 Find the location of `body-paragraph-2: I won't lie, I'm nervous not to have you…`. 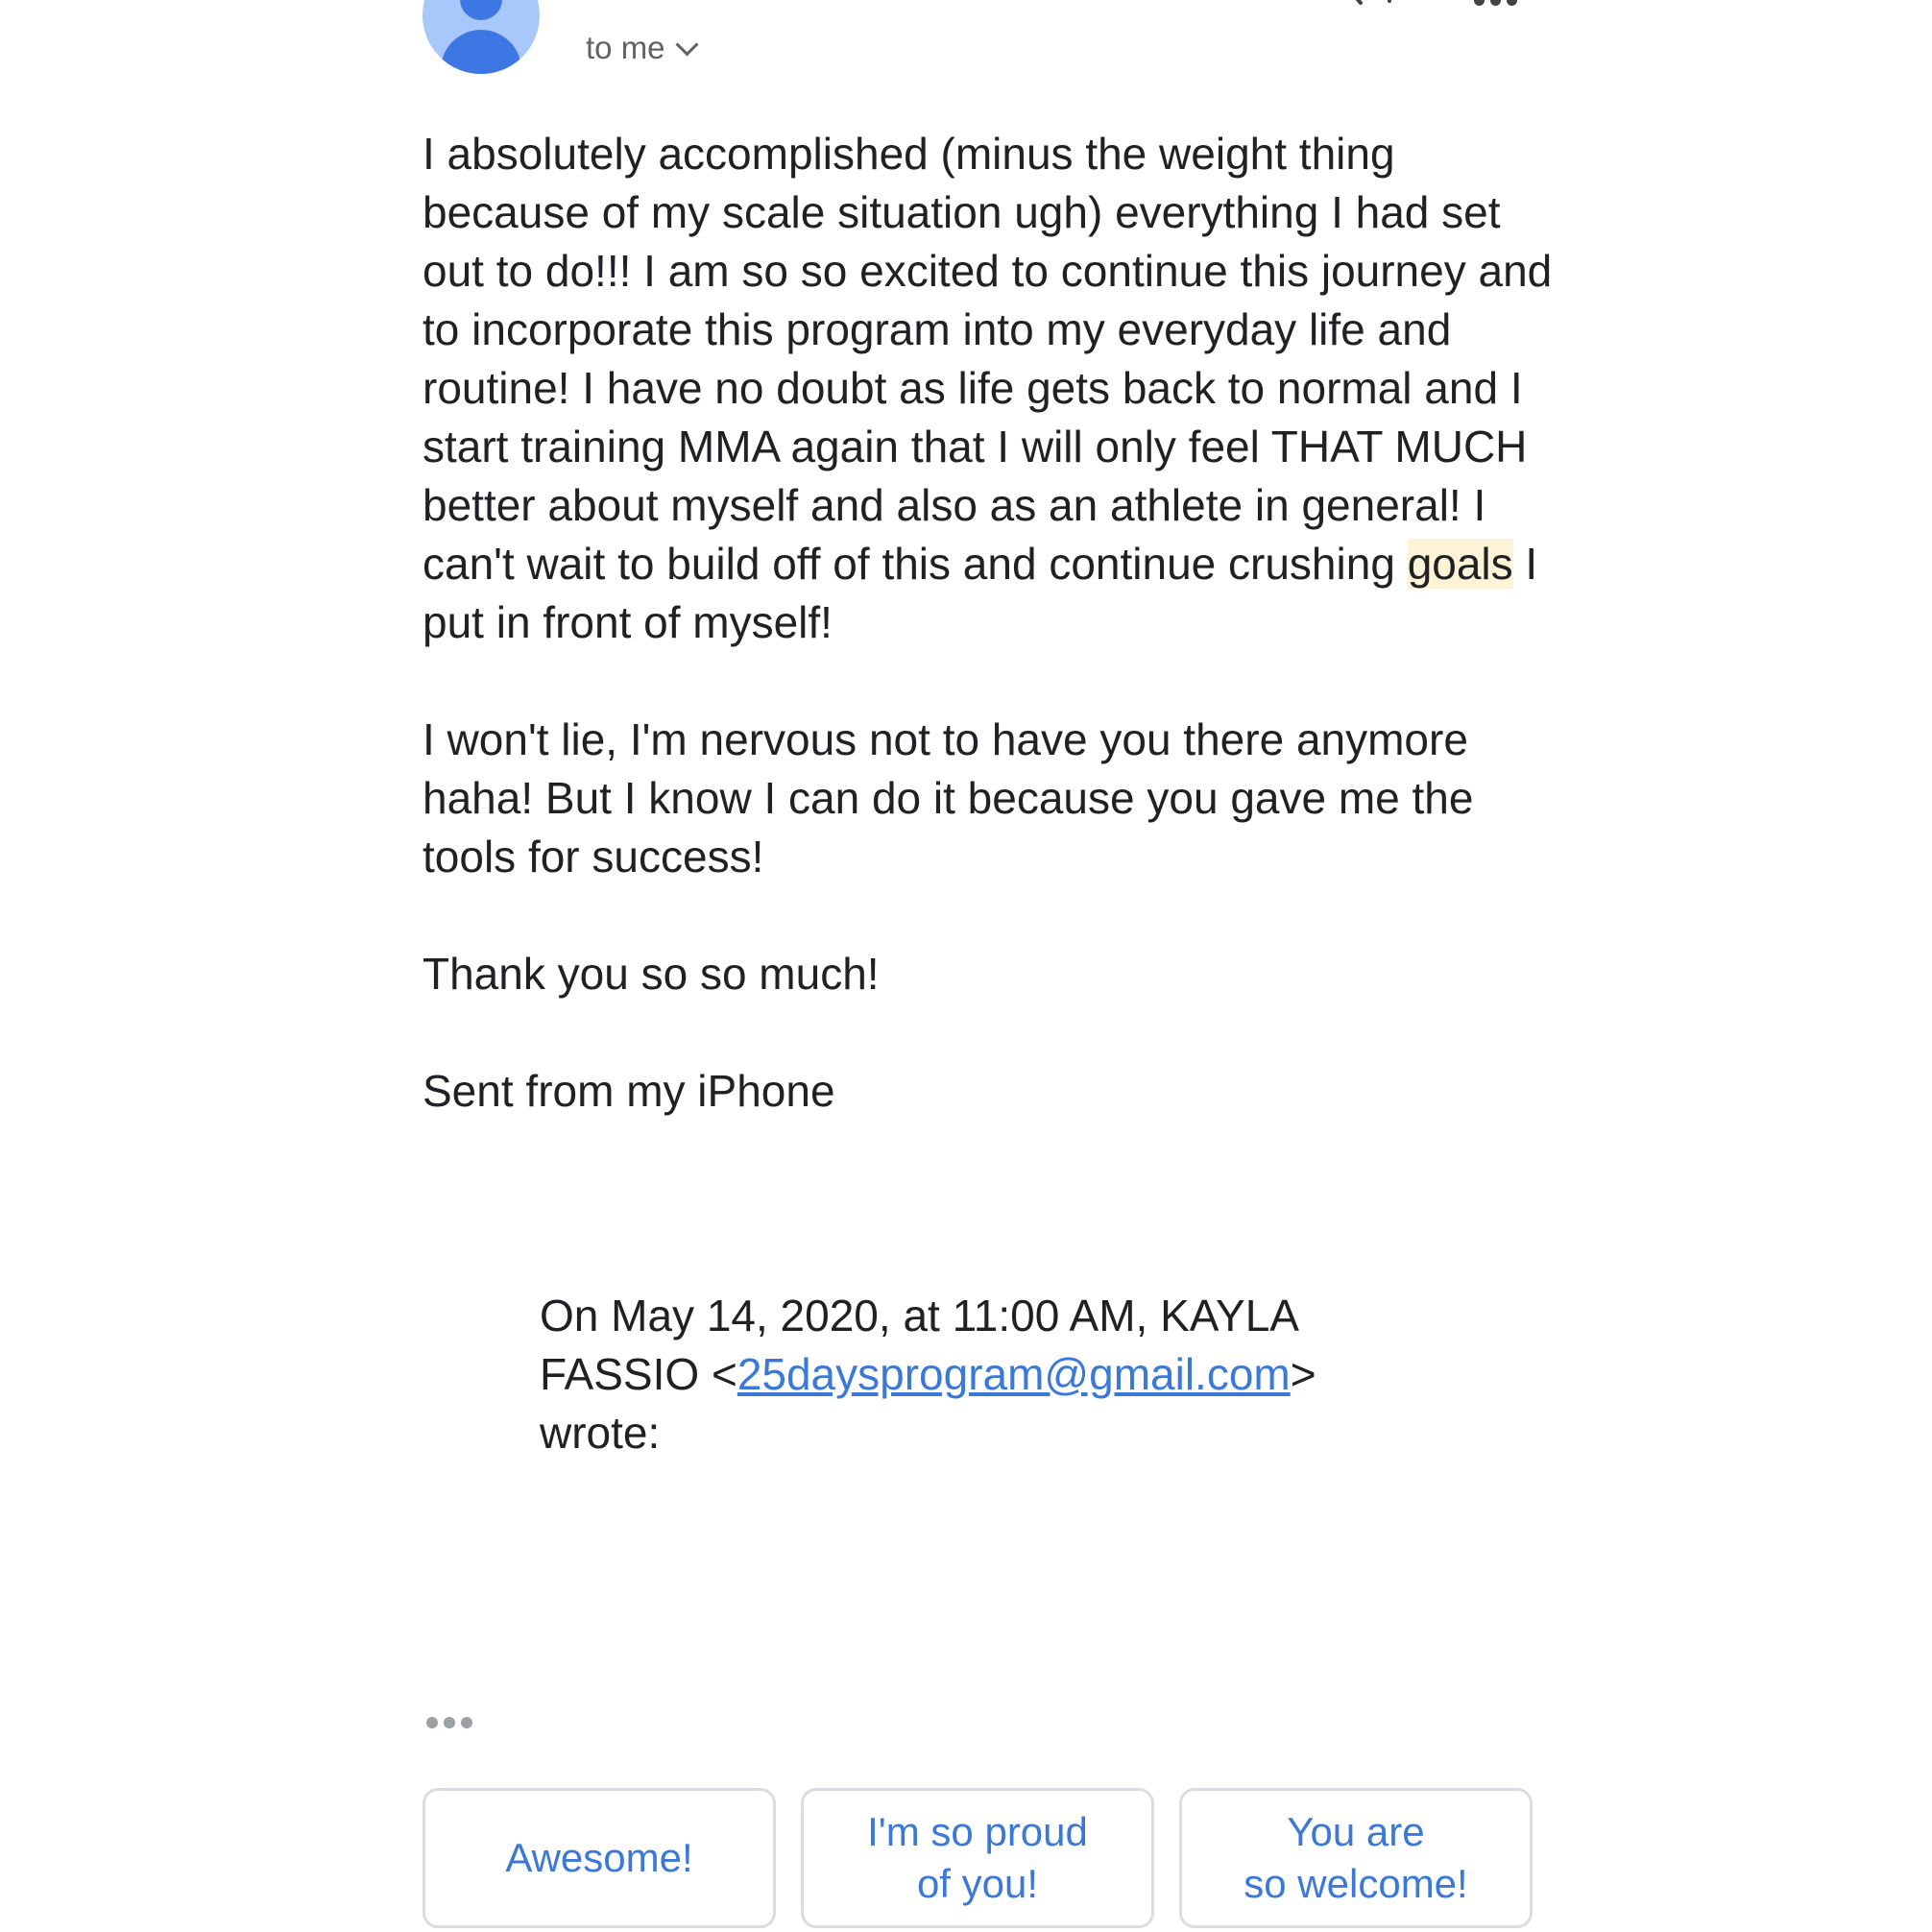

body-paragraph-2: I won't lie, I'm nervous not to have you… is located at coordinates (948, 797).